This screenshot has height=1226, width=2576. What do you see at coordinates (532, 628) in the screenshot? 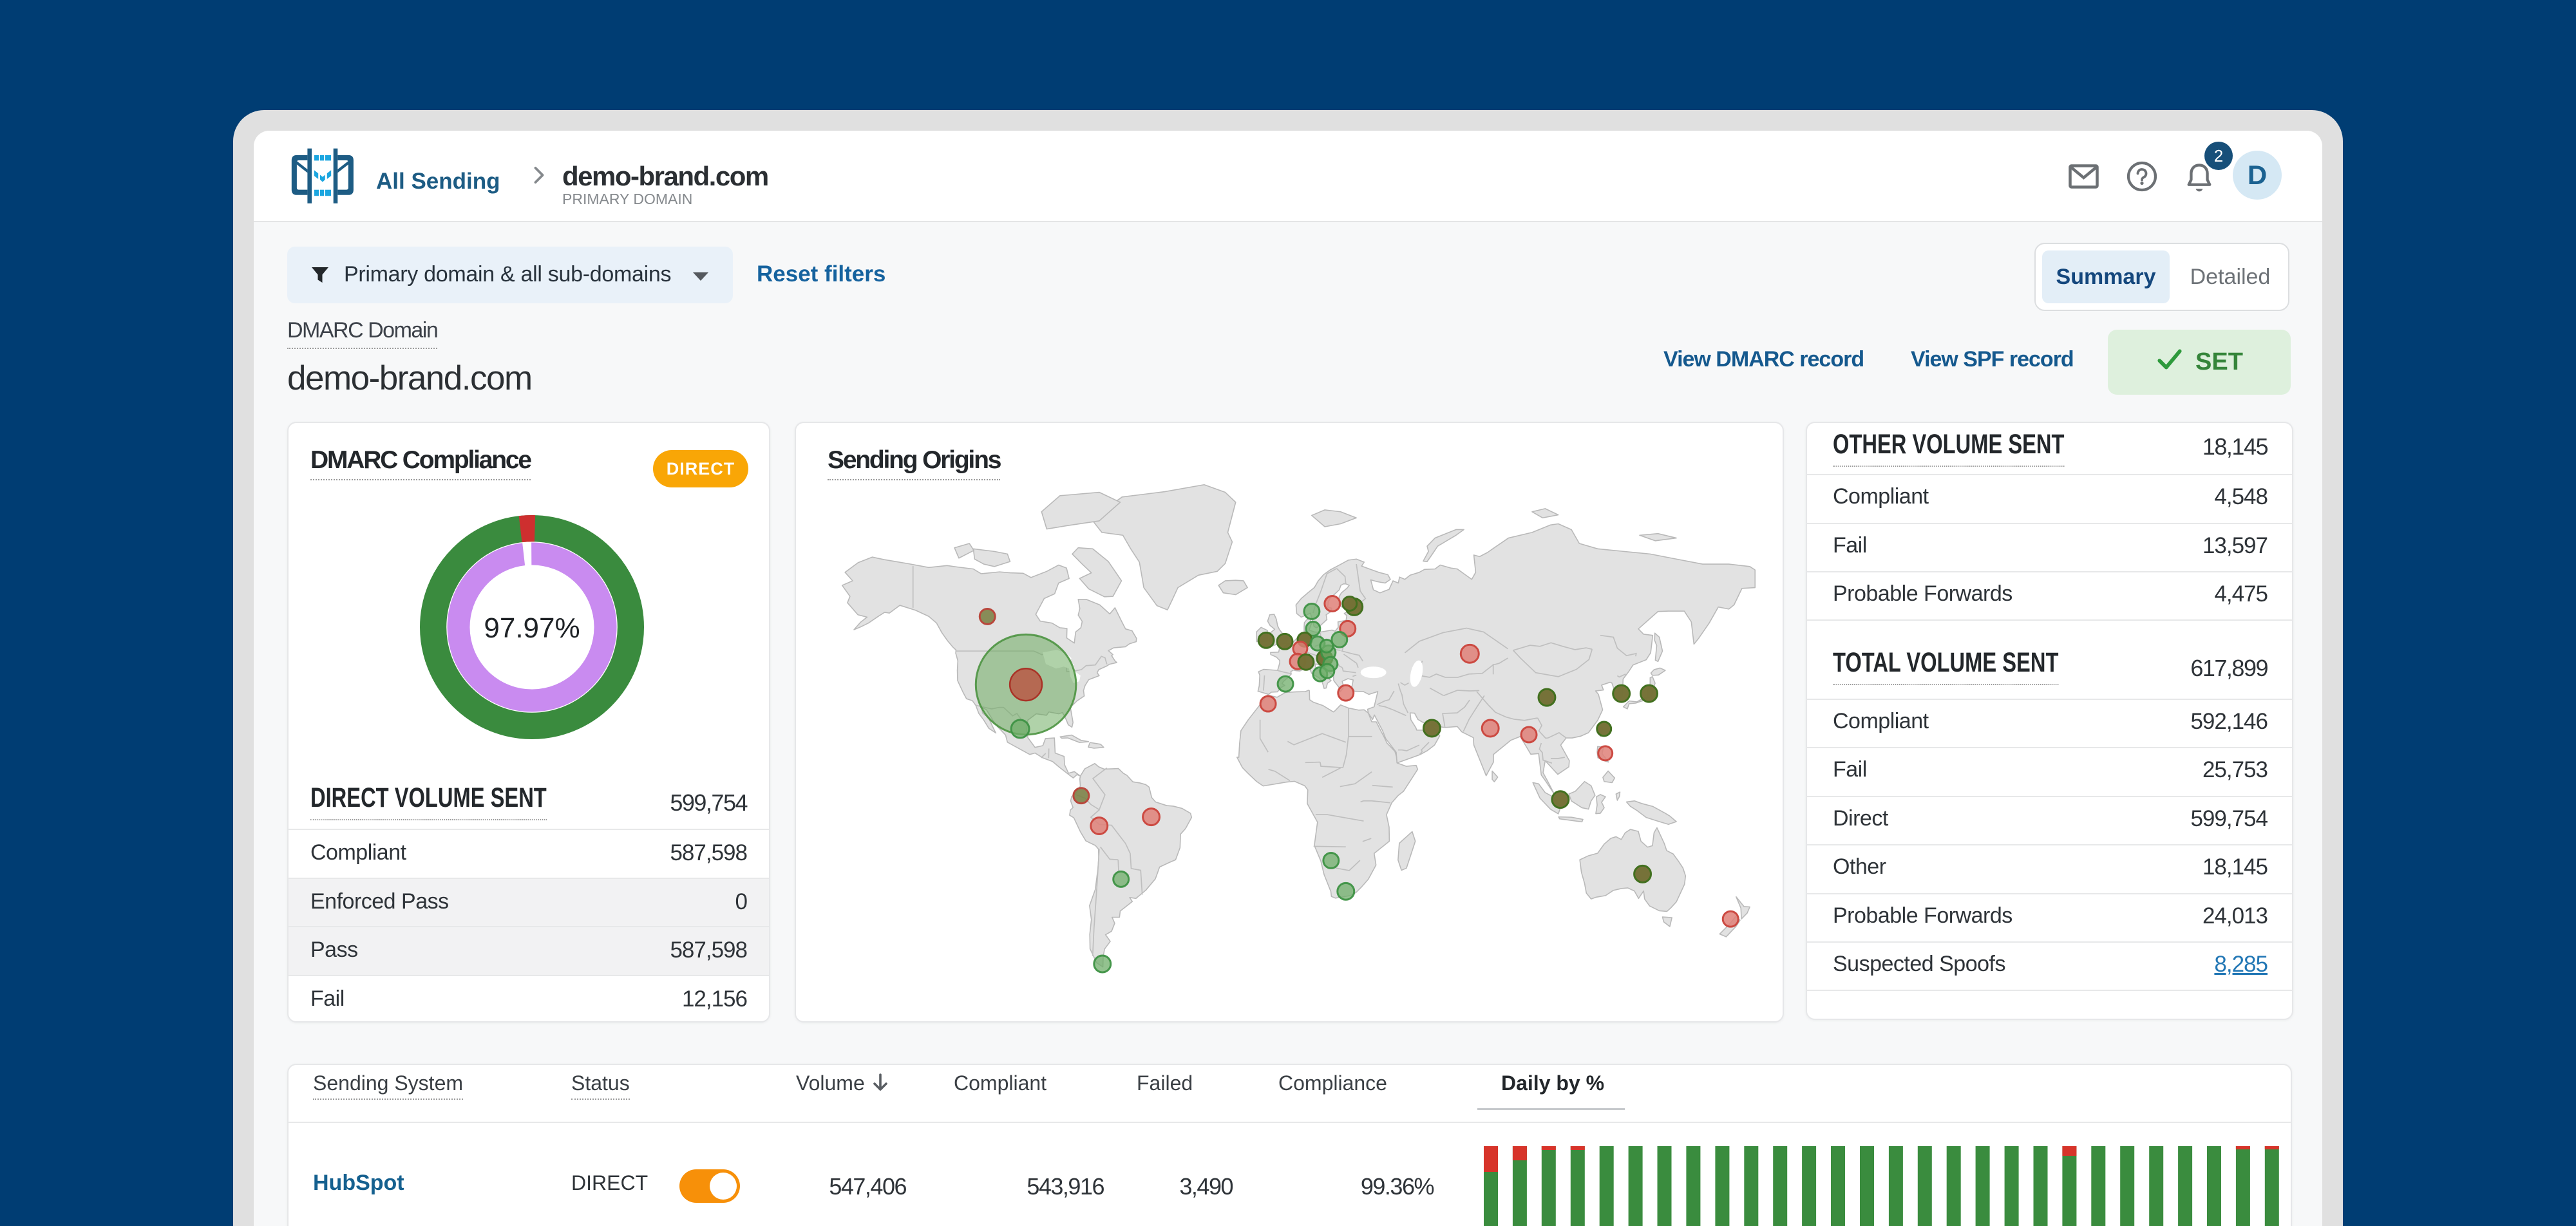
I see `svg-text: 97.97%` at bounding box center [532, 628].